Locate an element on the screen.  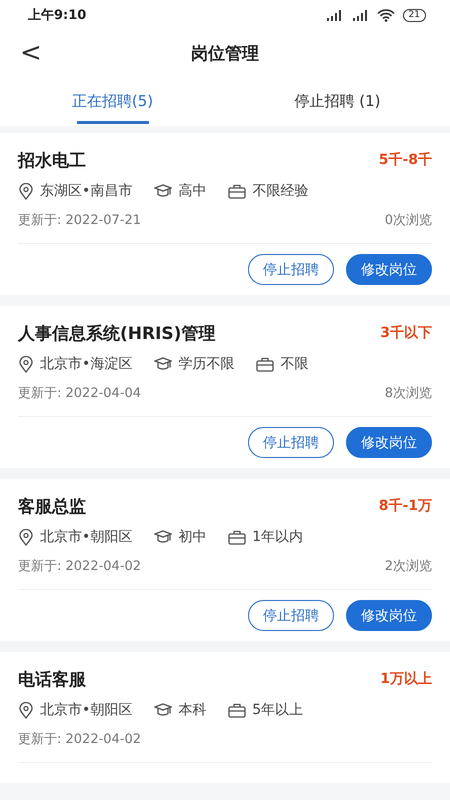
job-title: 人事信息系统(HRIS)管理 is located at coordinates (117, 333).